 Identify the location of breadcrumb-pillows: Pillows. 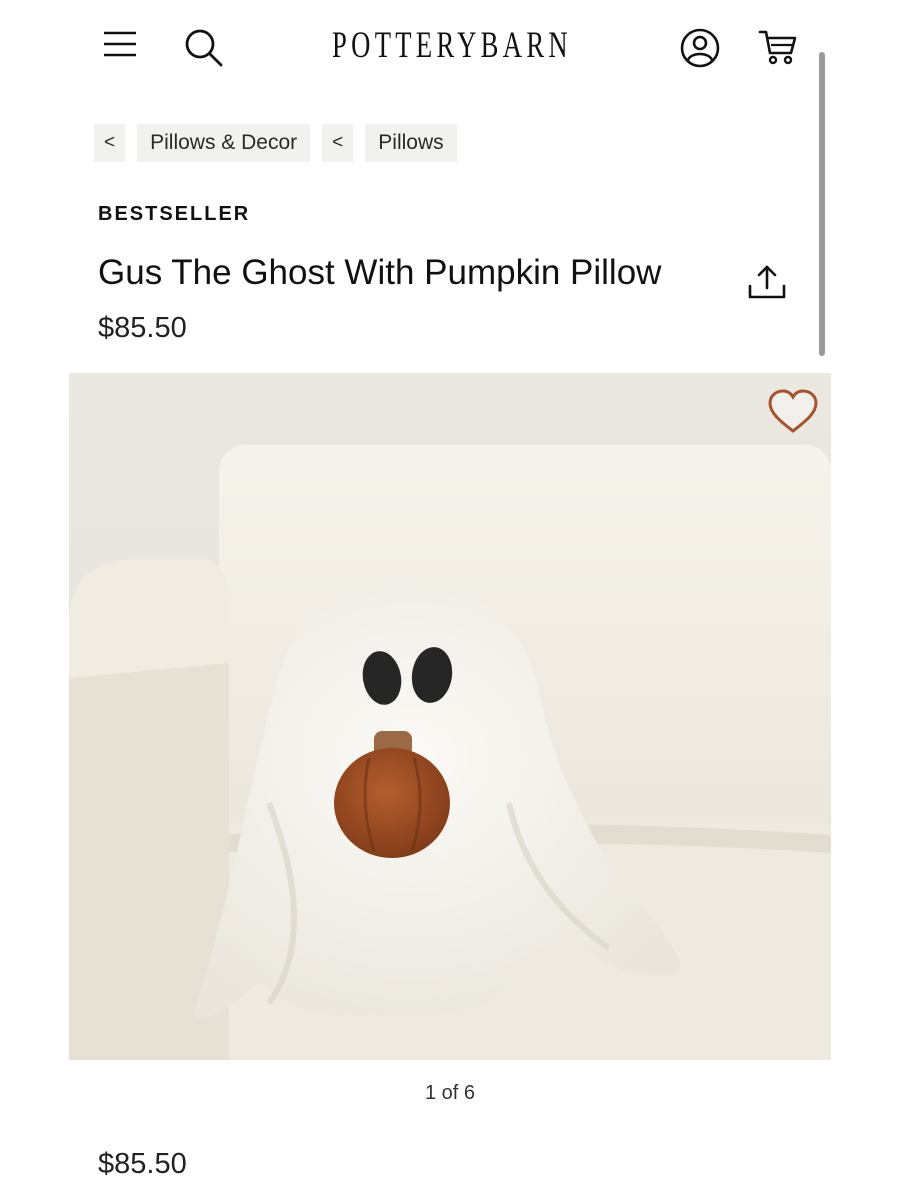
(411, 143).